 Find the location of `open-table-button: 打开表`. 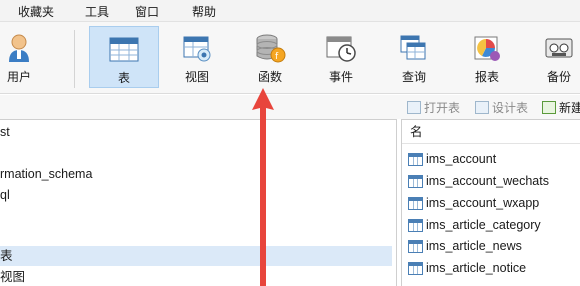

open-table-button: 打开表 is located at coordinates (433, 107).